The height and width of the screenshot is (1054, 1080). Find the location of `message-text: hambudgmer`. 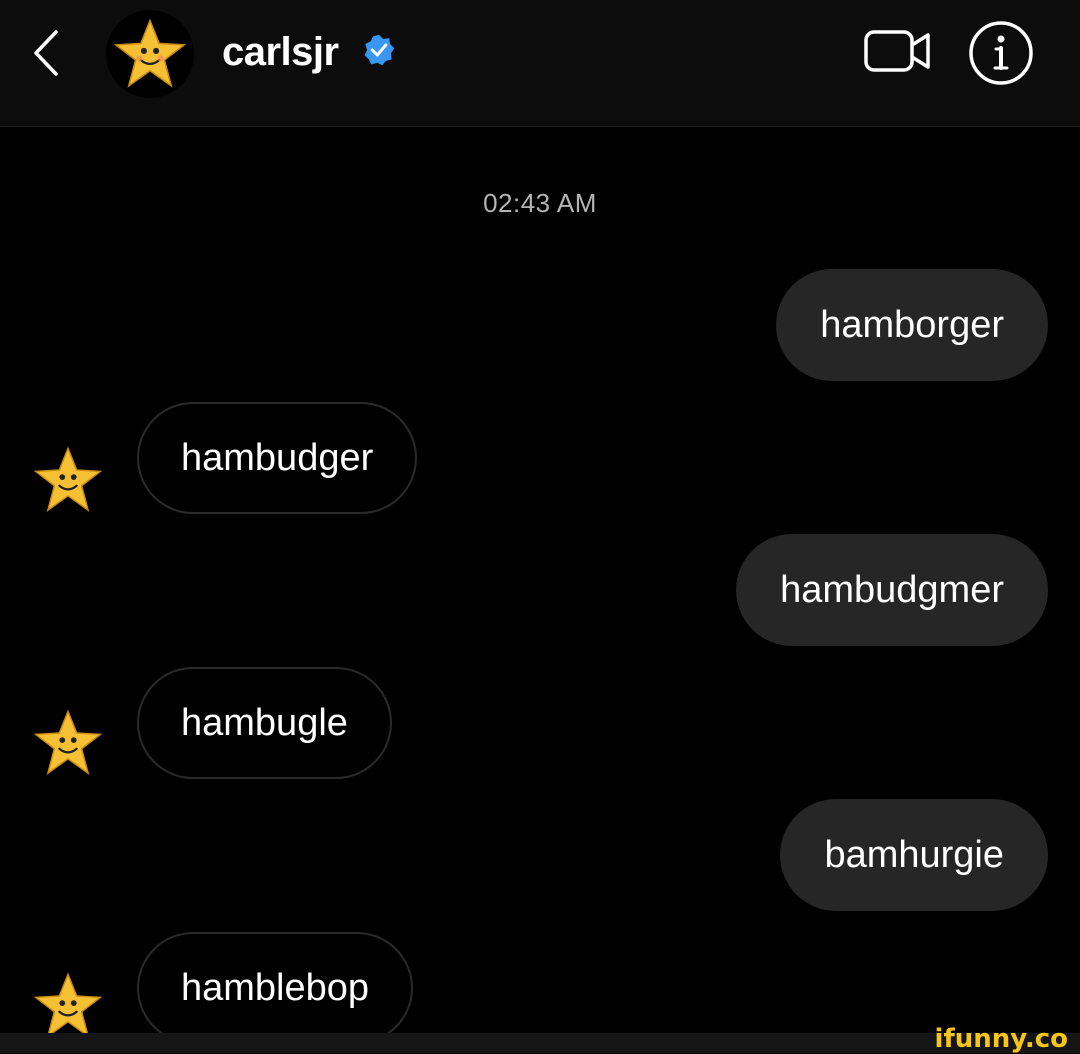

message-text: hambudgmer is located at coordinates (892, 590).